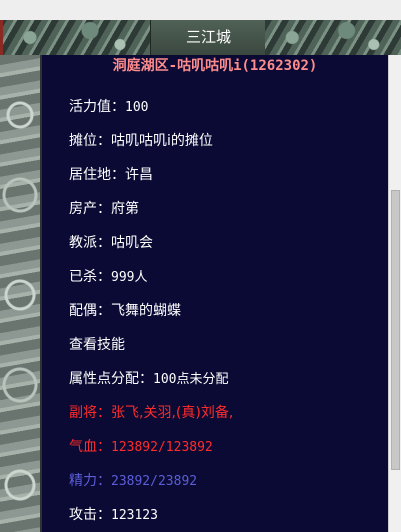 Image resolution: width=401 pixels, height=532 pixels. I want to click on stat-row-generals: 副将：张飞,关羽,(真)刘备,, so click(151, 413).